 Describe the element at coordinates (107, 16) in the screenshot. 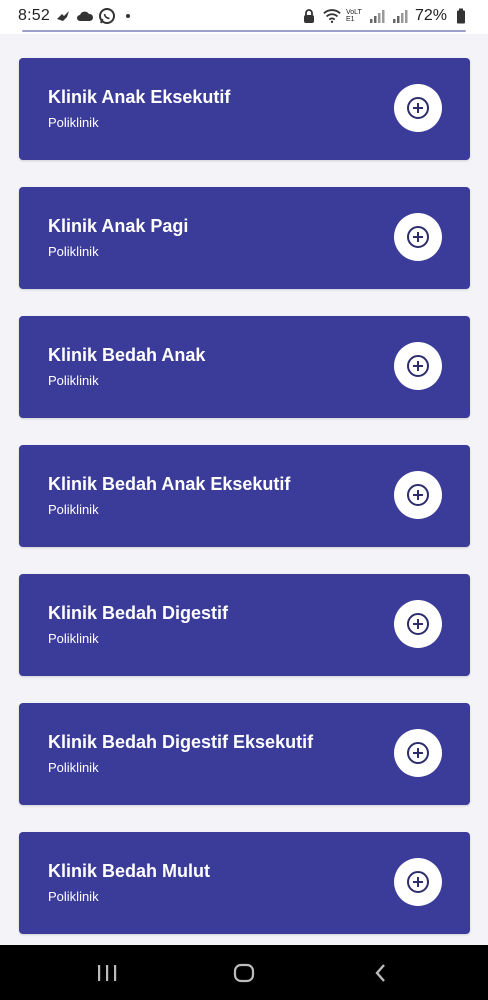

I see `whatsapp-icon` at that location.